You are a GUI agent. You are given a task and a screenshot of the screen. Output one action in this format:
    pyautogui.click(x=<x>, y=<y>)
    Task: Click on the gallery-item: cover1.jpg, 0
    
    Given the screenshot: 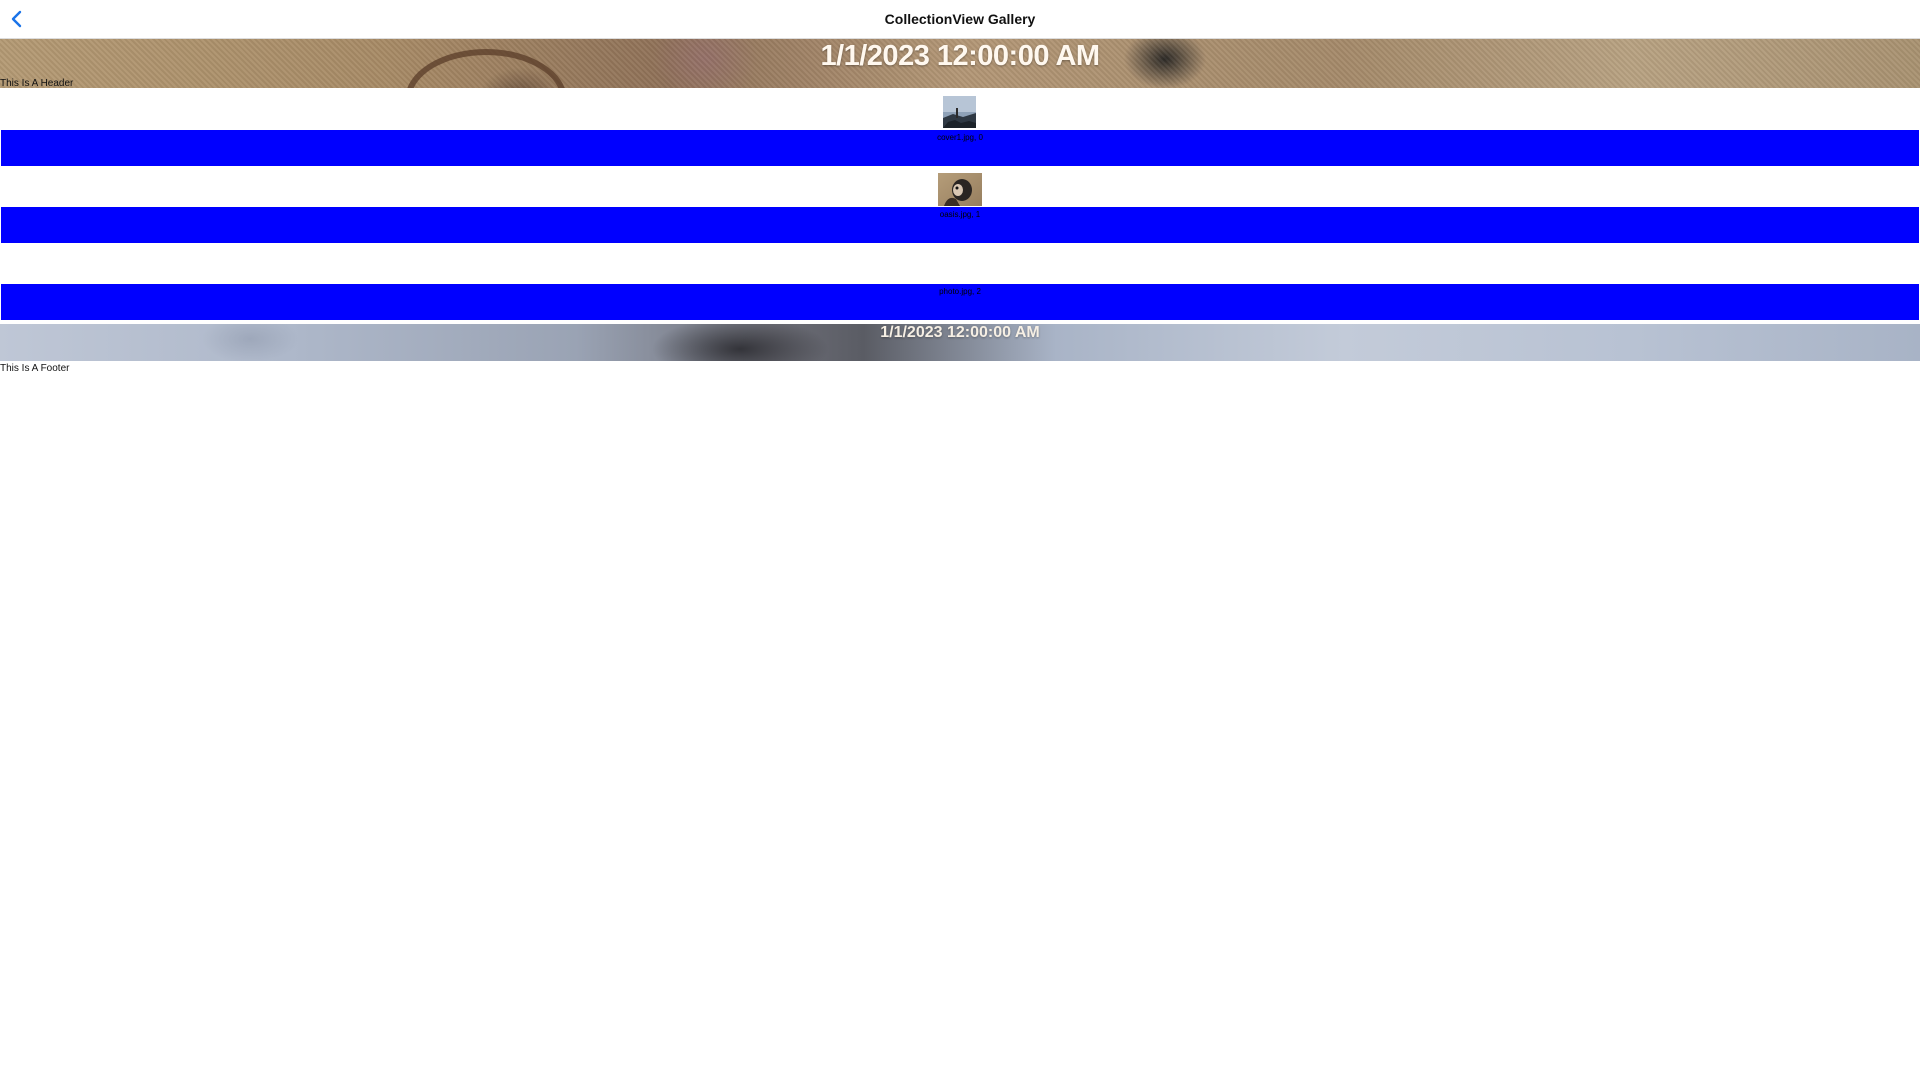 What is the action you would take?
    pyautogui.click(x=960, y=127)
    